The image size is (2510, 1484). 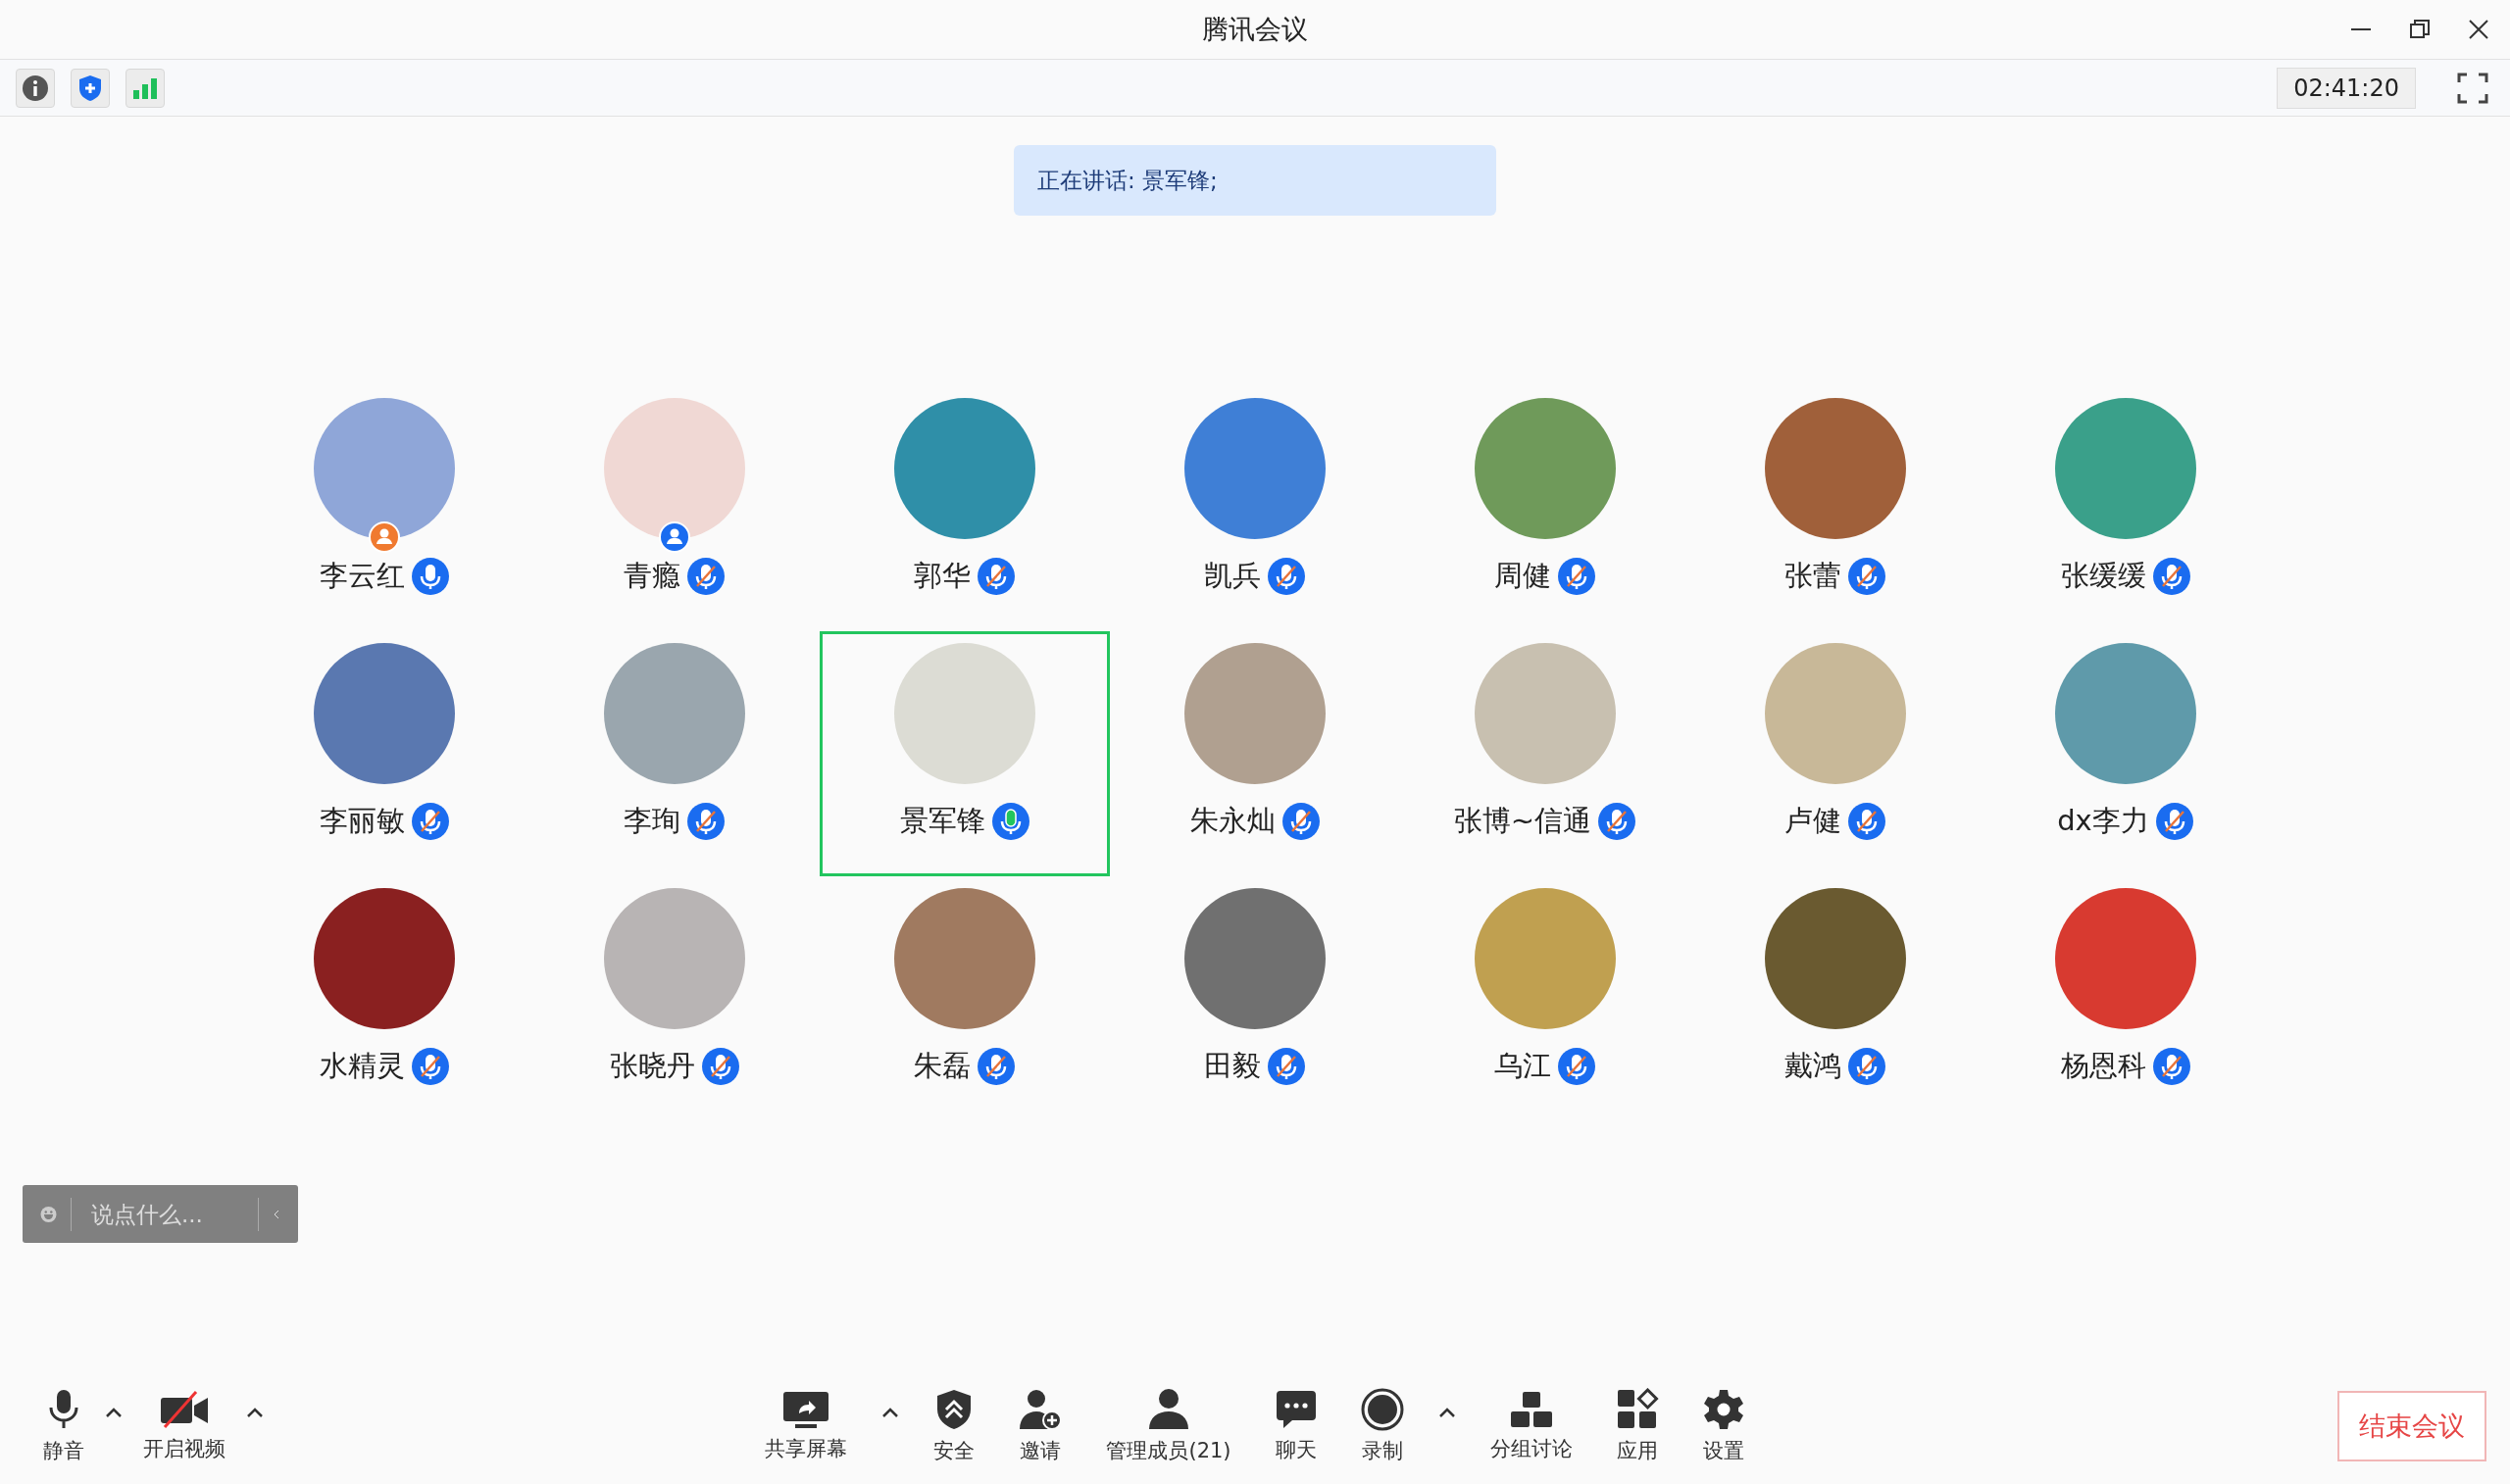 I want to click on participant-tile: 杨恩科, so click(x=2126, y=999).